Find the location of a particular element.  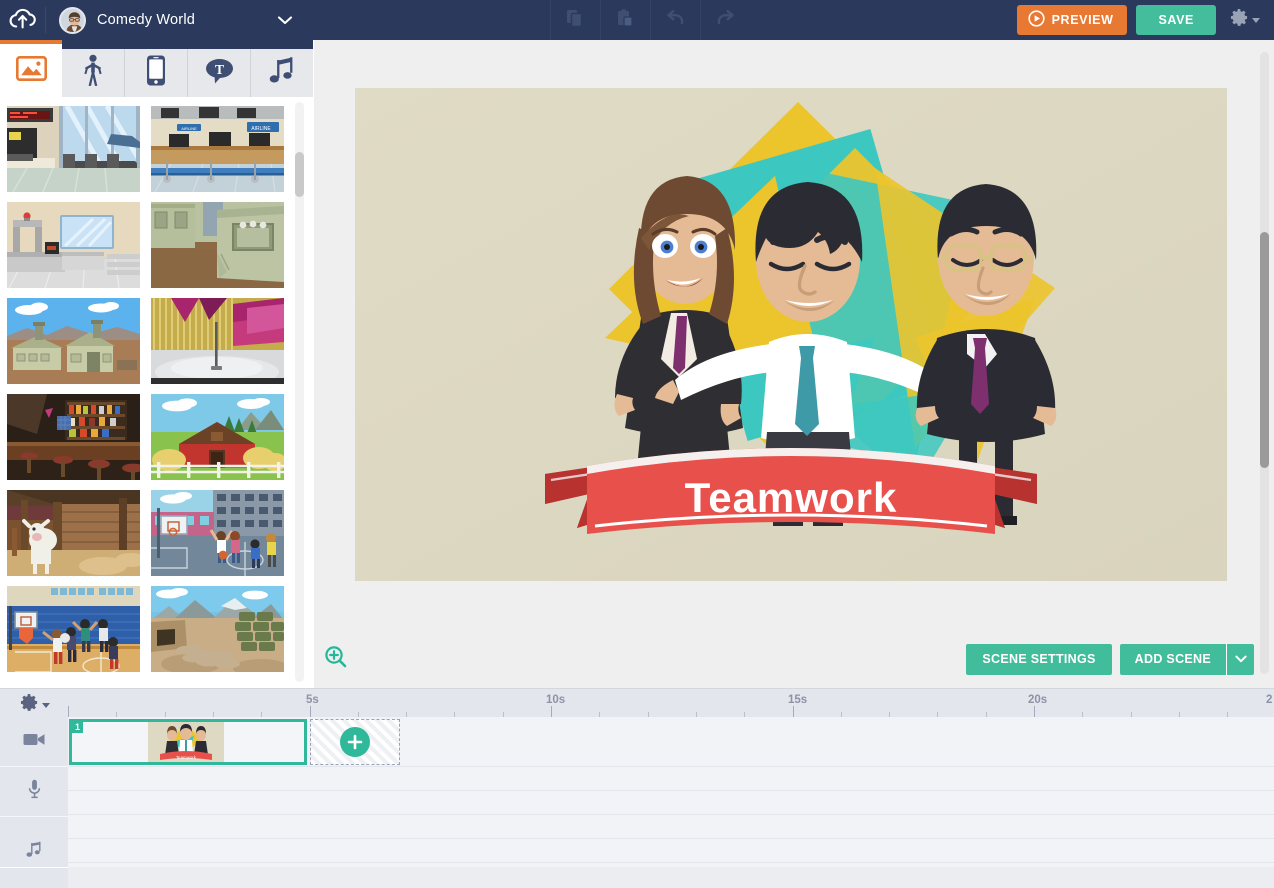

preview-label: PREVIEW is located at coordinates (1082, 20).